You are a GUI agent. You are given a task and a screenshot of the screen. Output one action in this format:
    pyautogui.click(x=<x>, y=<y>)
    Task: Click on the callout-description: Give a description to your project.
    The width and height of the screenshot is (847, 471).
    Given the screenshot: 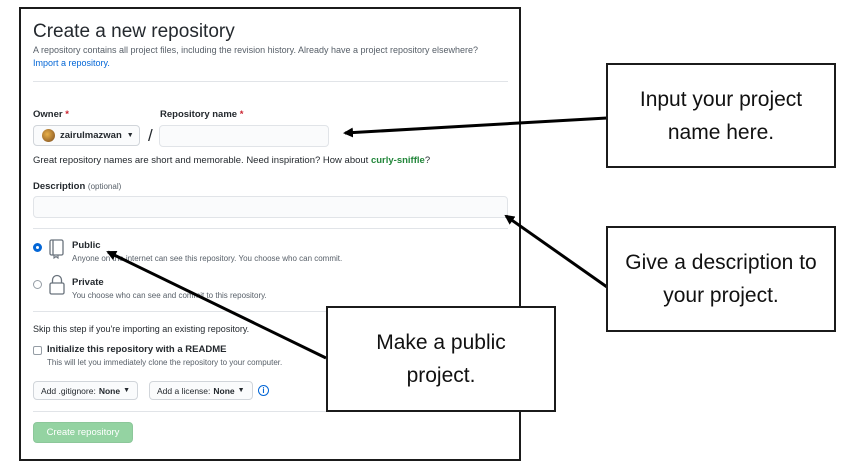 What is the action you would take?
    pyautogui.click(x=721, y=279)
    